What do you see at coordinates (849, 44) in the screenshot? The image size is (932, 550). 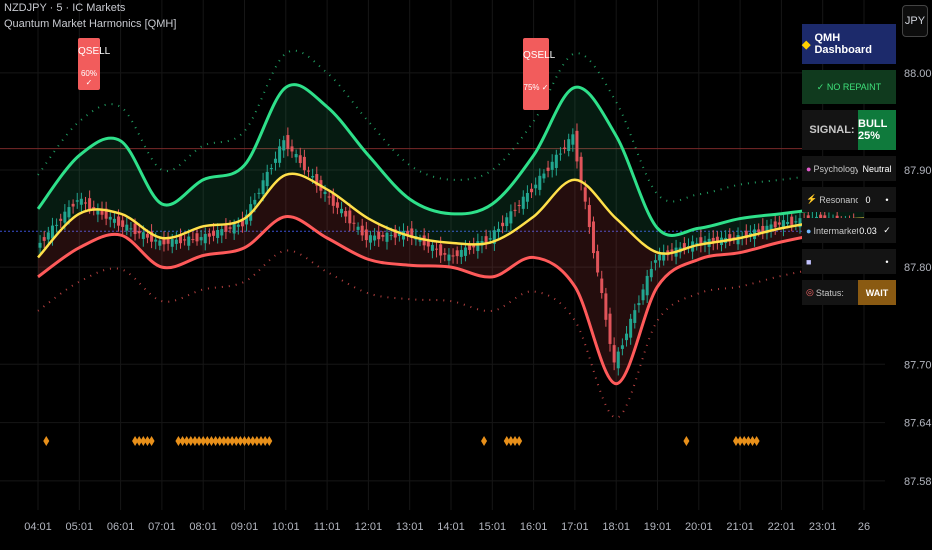 I see `dashboard-title: ◆ QMH Dashboard` at bounding box center [849, 44].